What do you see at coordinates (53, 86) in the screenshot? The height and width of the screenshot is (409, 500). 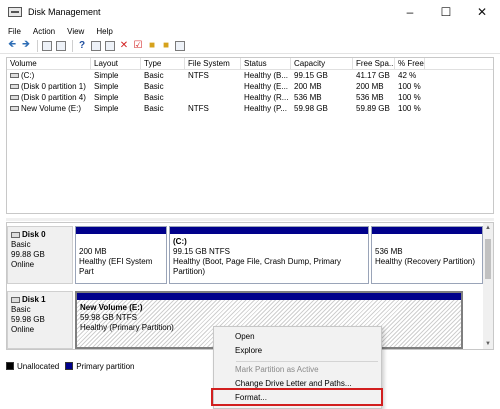 I see `volume-name: (Disk 0 partition 1)` at bounding box center [53, 86].